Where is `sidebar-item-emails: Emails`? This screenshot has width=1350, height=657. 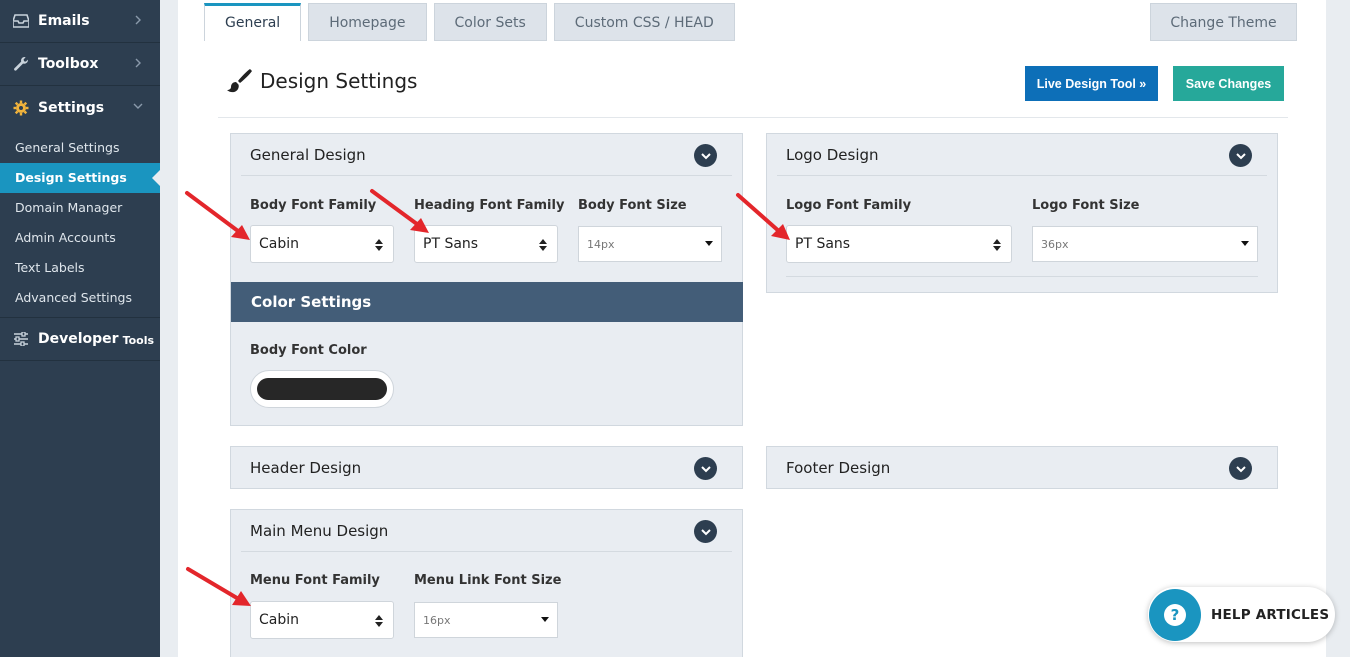 sidebar-item-emails: Emails is located at coordinates (80, 21).